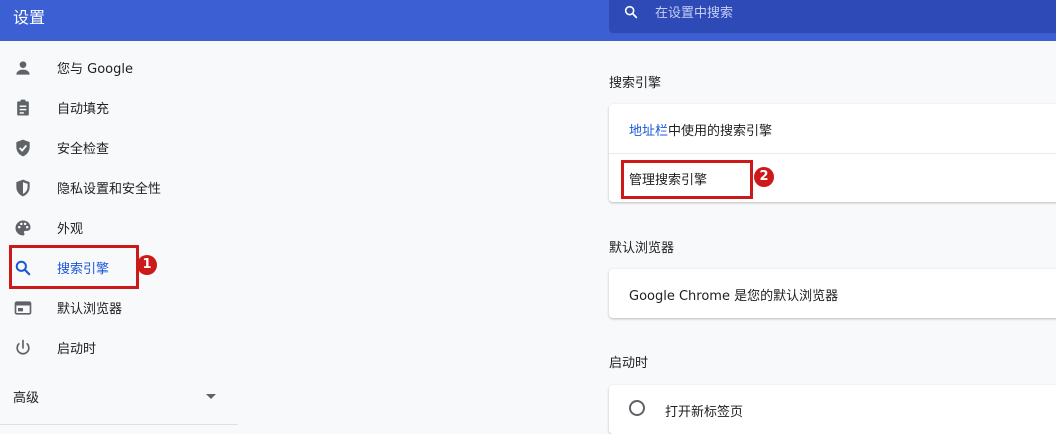 This screenshot has width=1056, height=434. What do you see at coordinates (211, 396) in the screenshot?
I see `chevron-down-icon` at bounding box center [211, 396].